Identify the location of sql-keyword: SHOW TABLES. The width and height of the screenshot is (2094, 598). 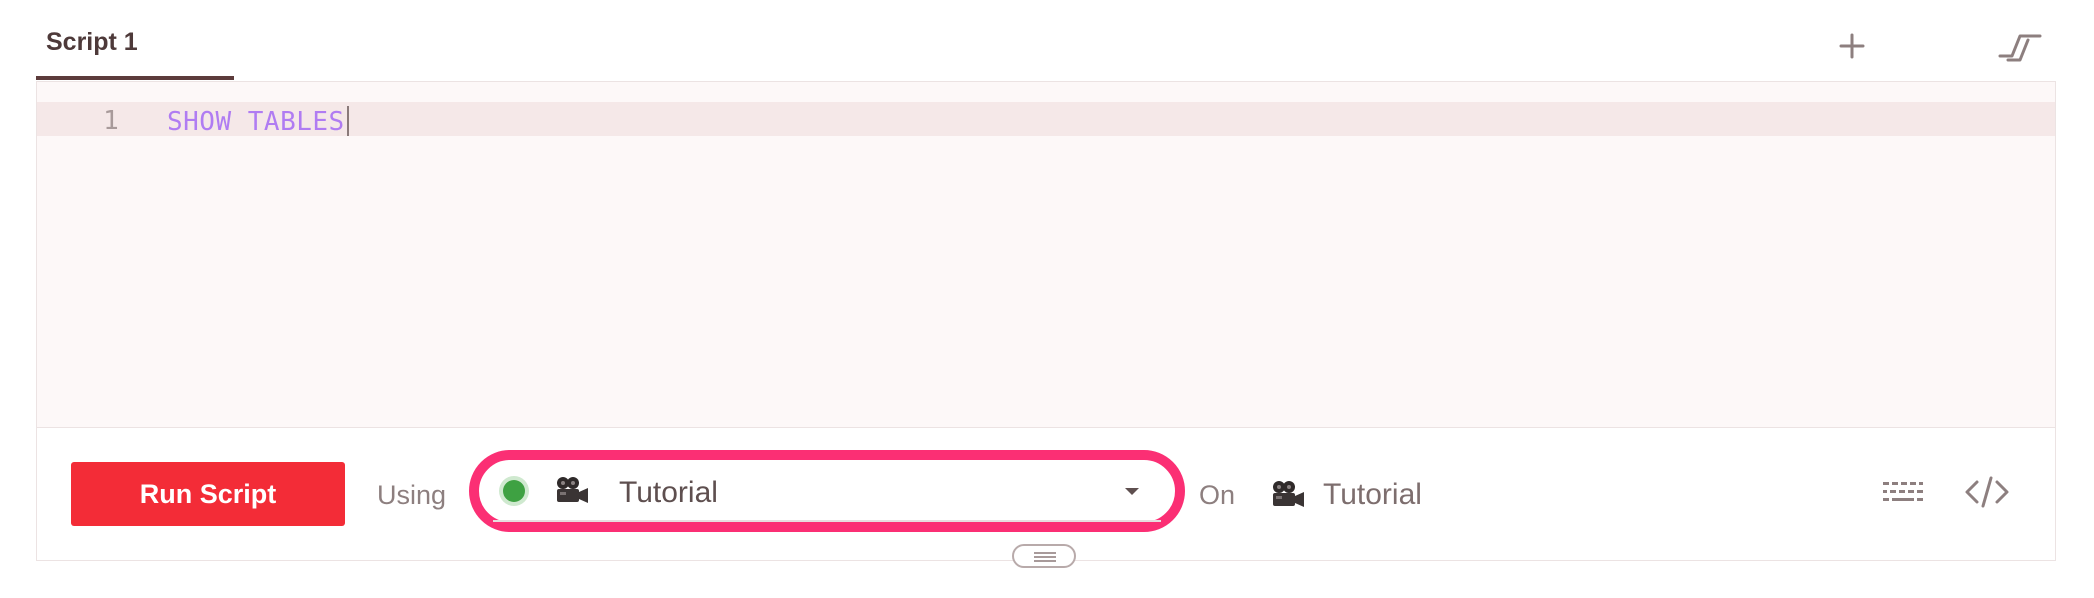
(256, 122).